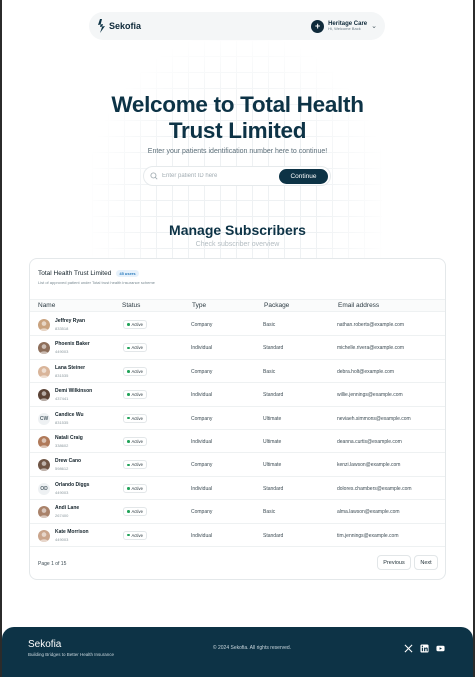  Describe the element at coordinates (217, 176) in the screenshot. I see `patient-id-input` at that location.